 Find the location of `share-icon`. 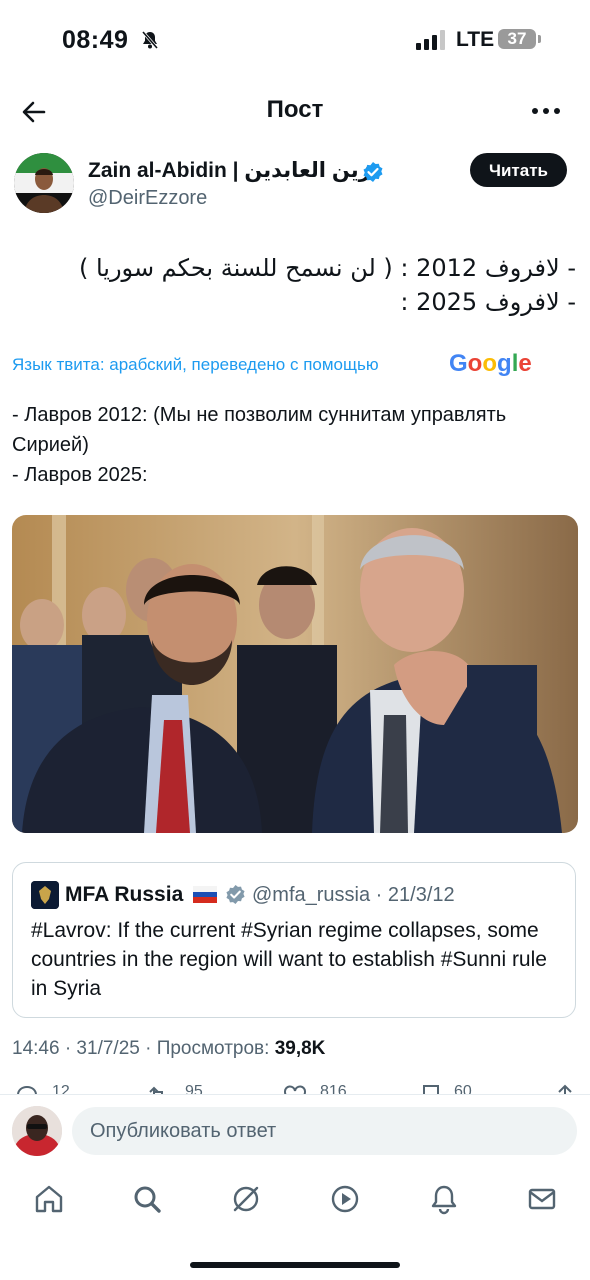

share-icon is located at coordinates (565, 1089).